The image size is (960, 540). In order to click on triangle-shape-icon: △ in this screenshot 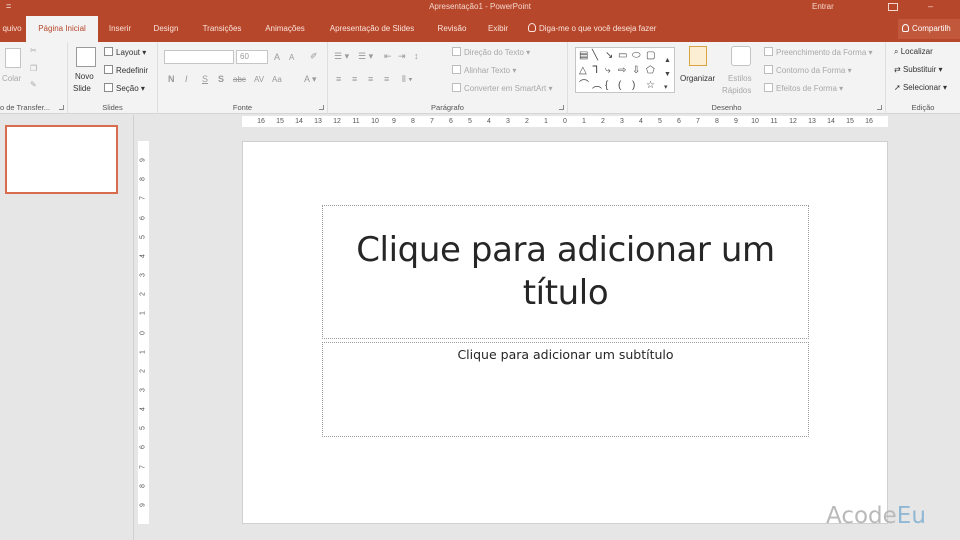, I will do `click(583, 71)`.